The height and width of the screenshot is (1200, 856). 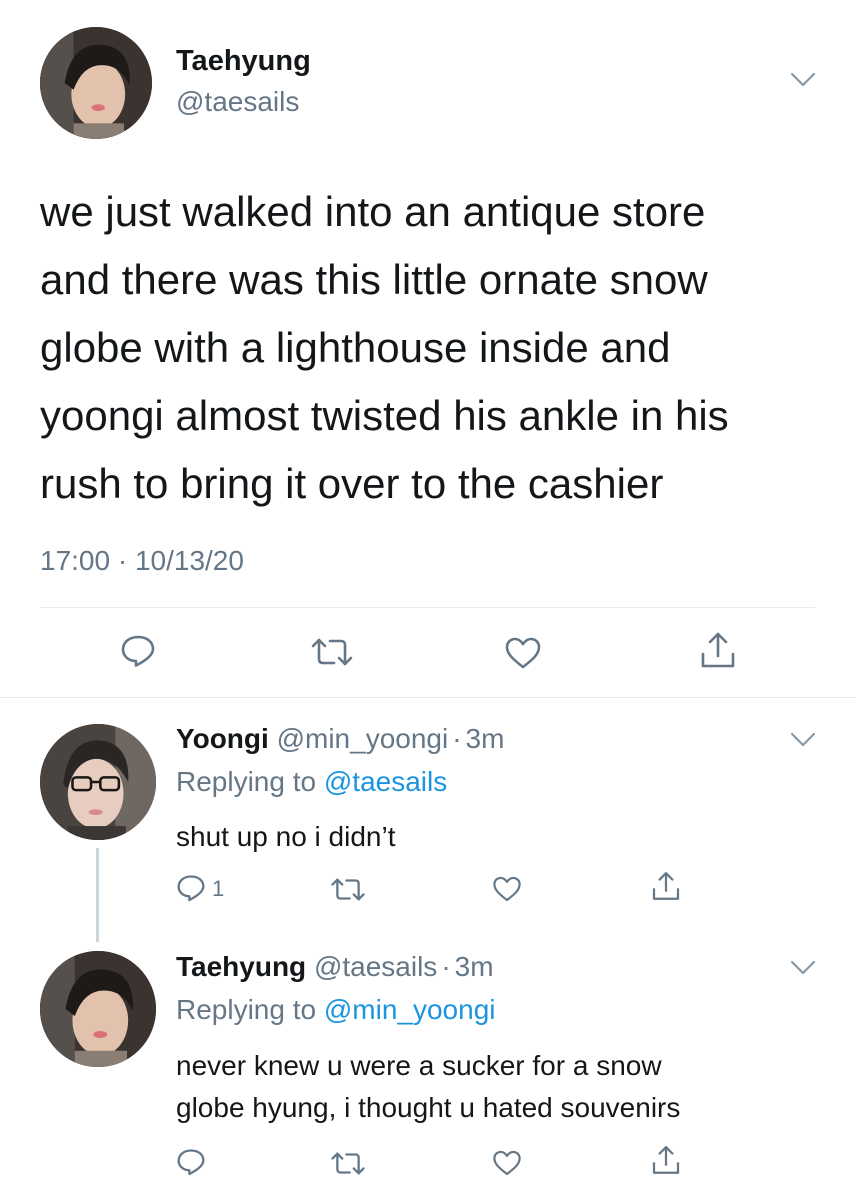 I want to click on thread-line, so click(x=97, y=895).